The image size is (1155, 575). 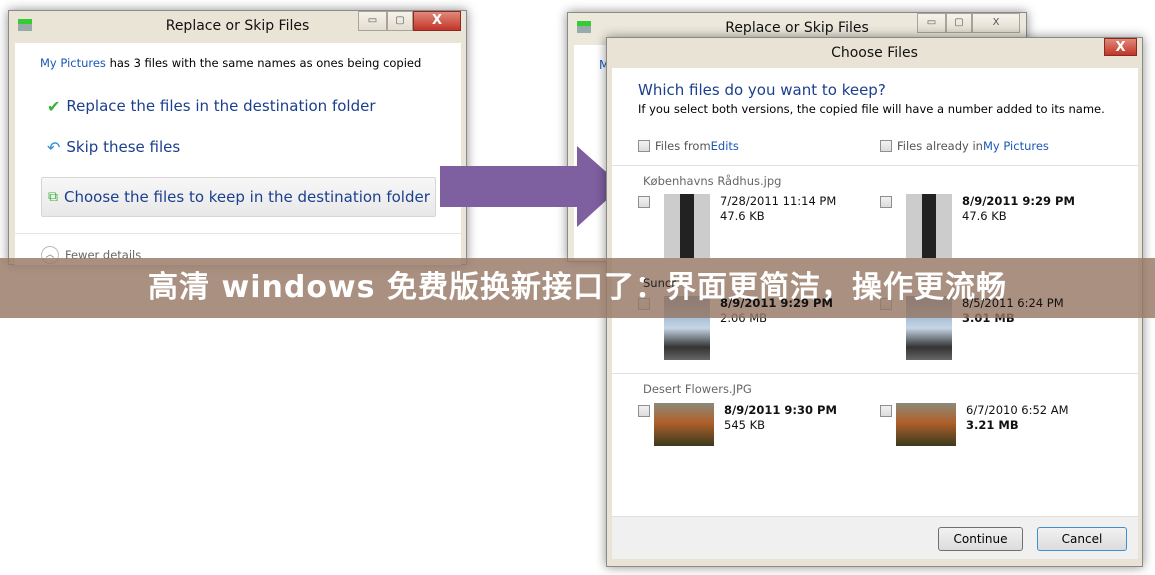 I want to click on divider, so click(x=238, y=233).